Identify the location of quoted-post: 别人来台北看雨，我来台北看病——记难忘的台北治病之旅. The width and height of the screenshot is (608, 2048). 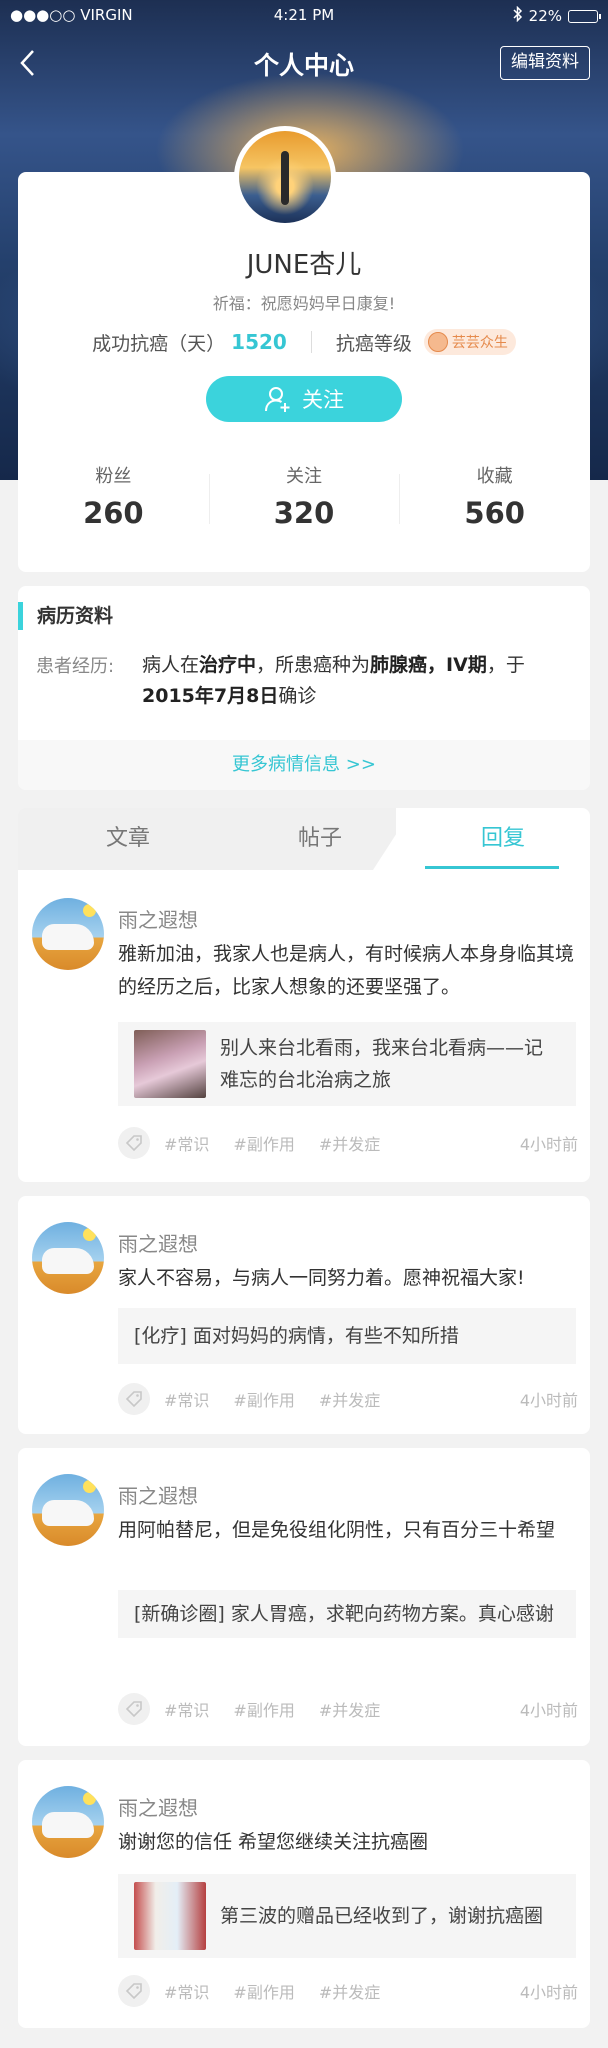
(347, 1064).